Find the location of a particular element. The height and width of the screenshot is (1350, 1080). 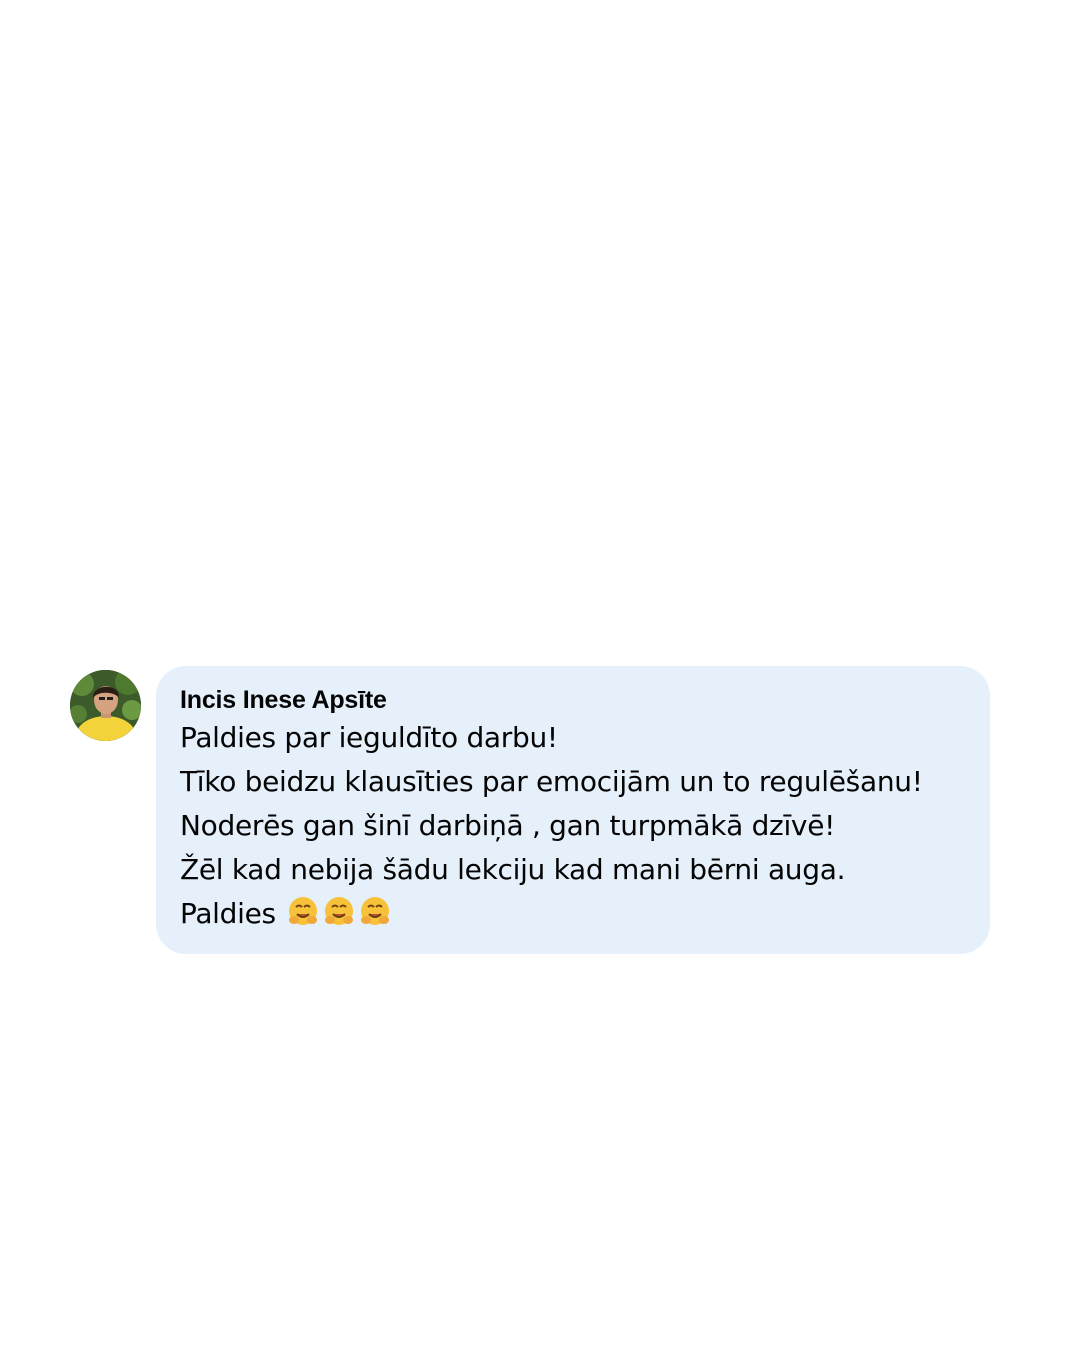

comment-line-1: Paldies par ieguldīto darbu! is located at coordinates (369, 737).